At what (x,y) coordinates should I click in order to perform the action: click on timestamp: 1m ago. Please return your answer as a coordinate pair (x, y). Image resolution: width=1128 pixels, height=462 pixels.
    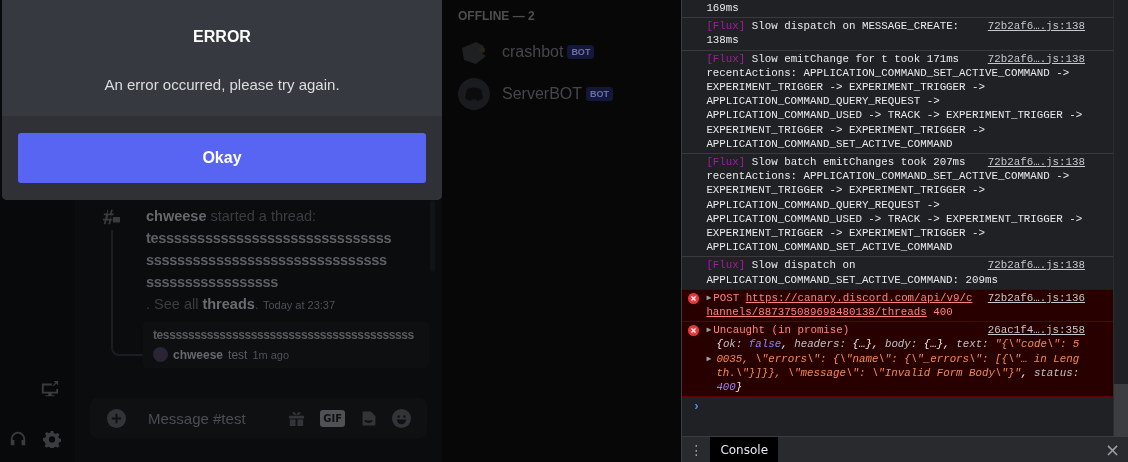
    Looking at the image, I should click on (271, 354).